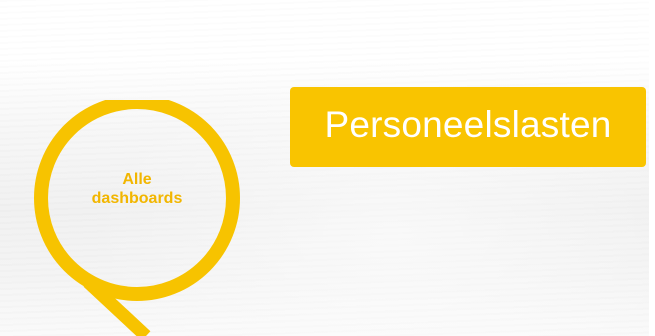  I want to click on all-dashboards-label-line1: Alle, so click(137, 179).